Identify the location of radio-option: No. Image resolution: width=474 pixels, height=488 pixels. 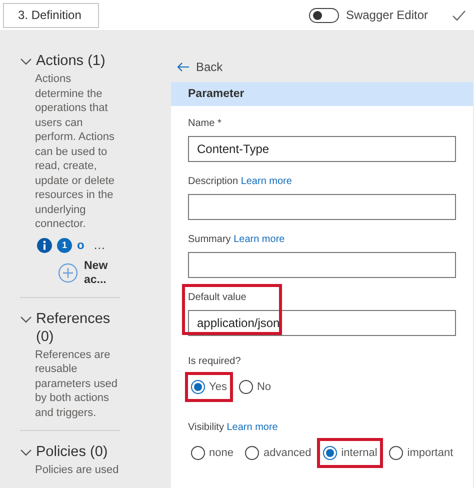
(255, 387).